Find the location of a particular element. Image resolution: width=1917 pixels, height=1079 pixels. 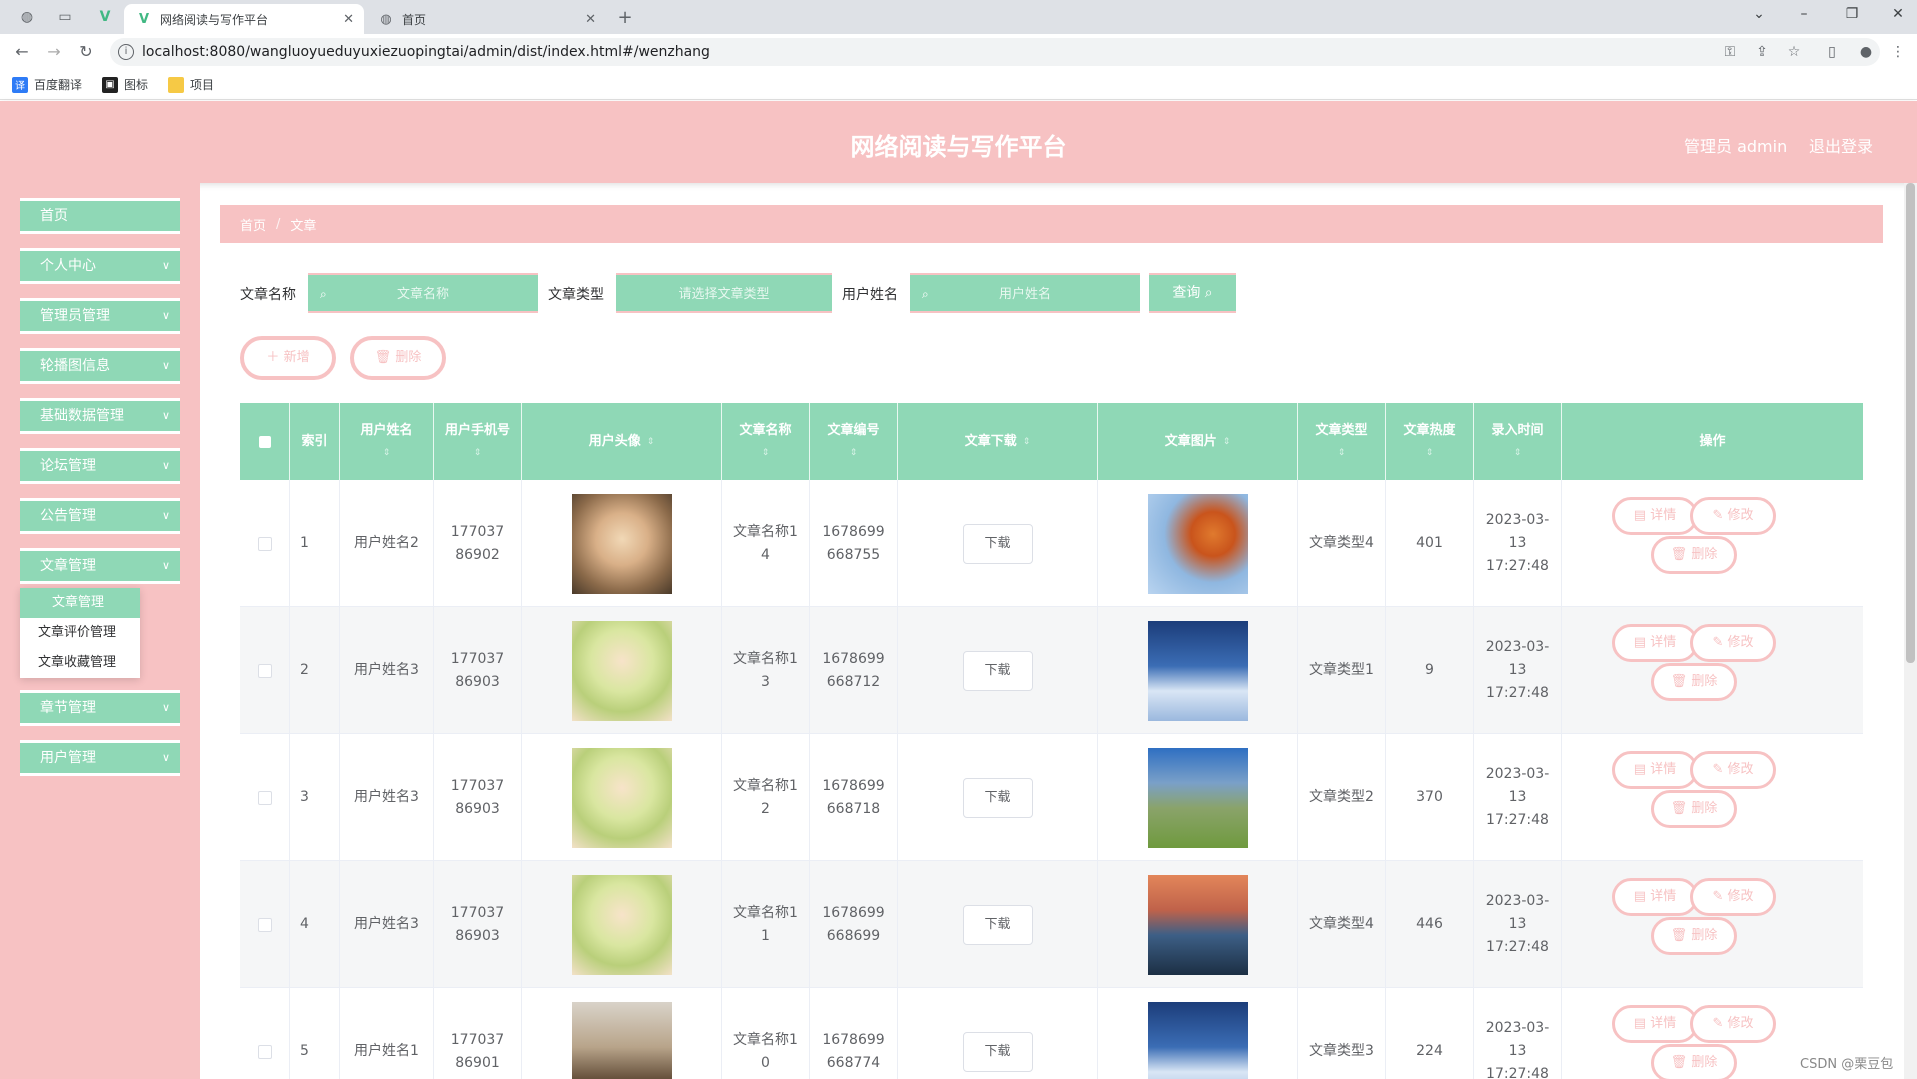

header-article-name: 文章名称 ⇕ is located at coordinates (766, 441).